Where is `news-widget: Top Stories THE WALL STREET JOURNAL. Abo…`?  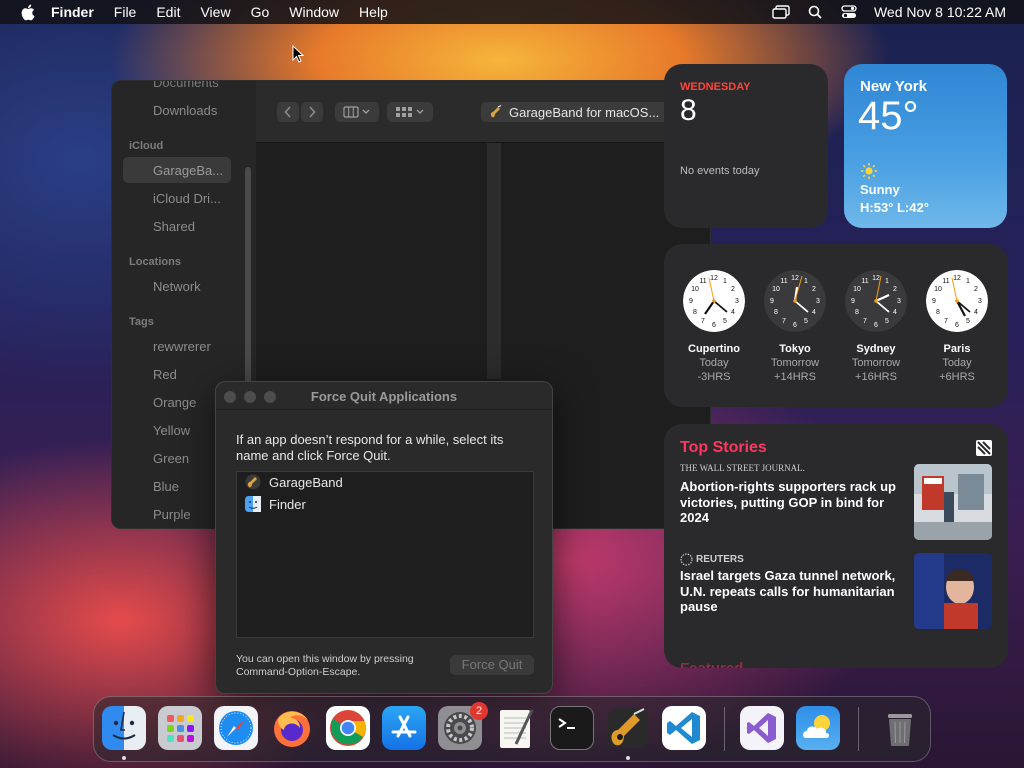 news-widget: Top Stories THE WALL STREET JOURNAL. Abo… is located at coordinates (836, 546).